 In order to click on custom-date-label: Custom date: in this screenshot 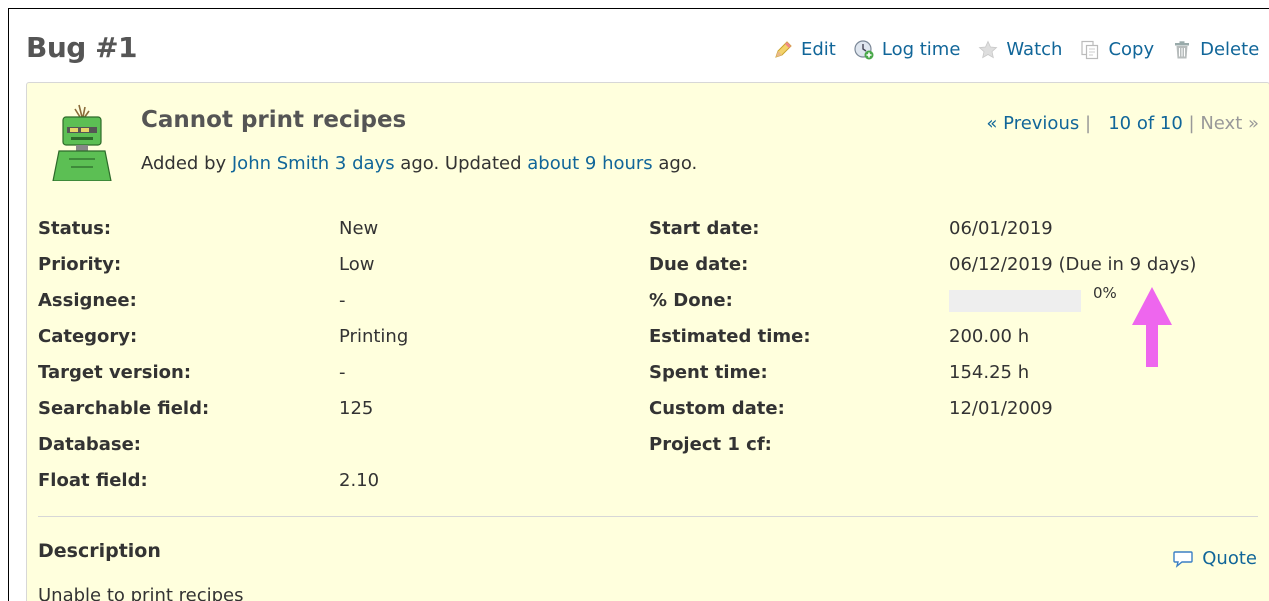, I will do `click(717, 408)`.